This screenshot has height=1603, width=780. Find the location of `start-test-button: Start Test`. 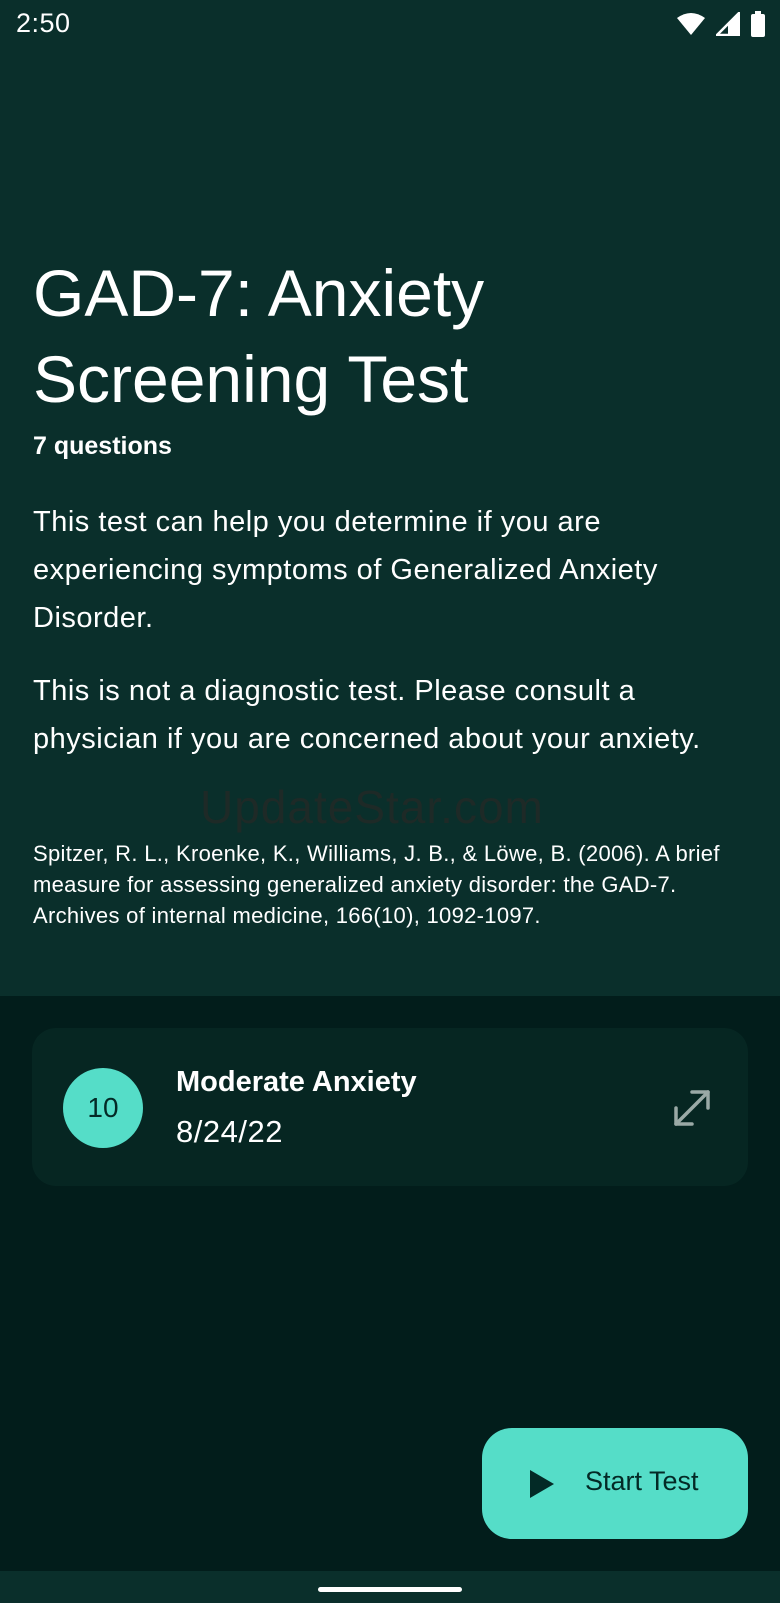

start-test-button: Start Test is located at coordinates (615, 1483).